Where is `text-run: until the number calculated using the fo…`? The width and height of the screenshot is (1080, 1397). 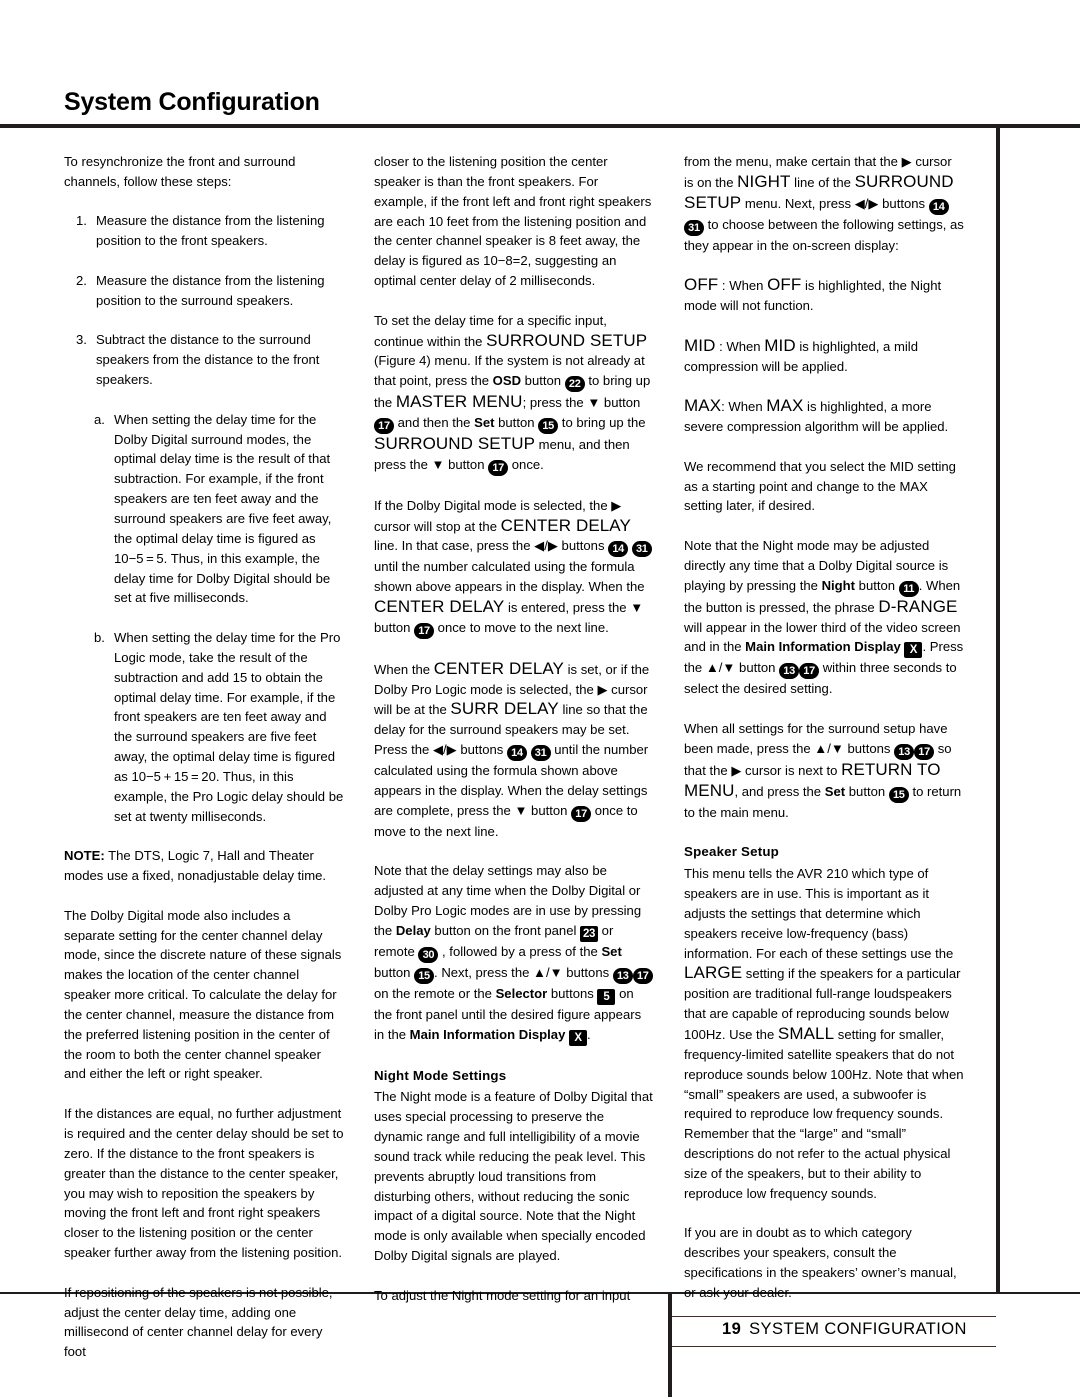
text-run: until the number calculated using the fo… is located at coordinates (509, 577).